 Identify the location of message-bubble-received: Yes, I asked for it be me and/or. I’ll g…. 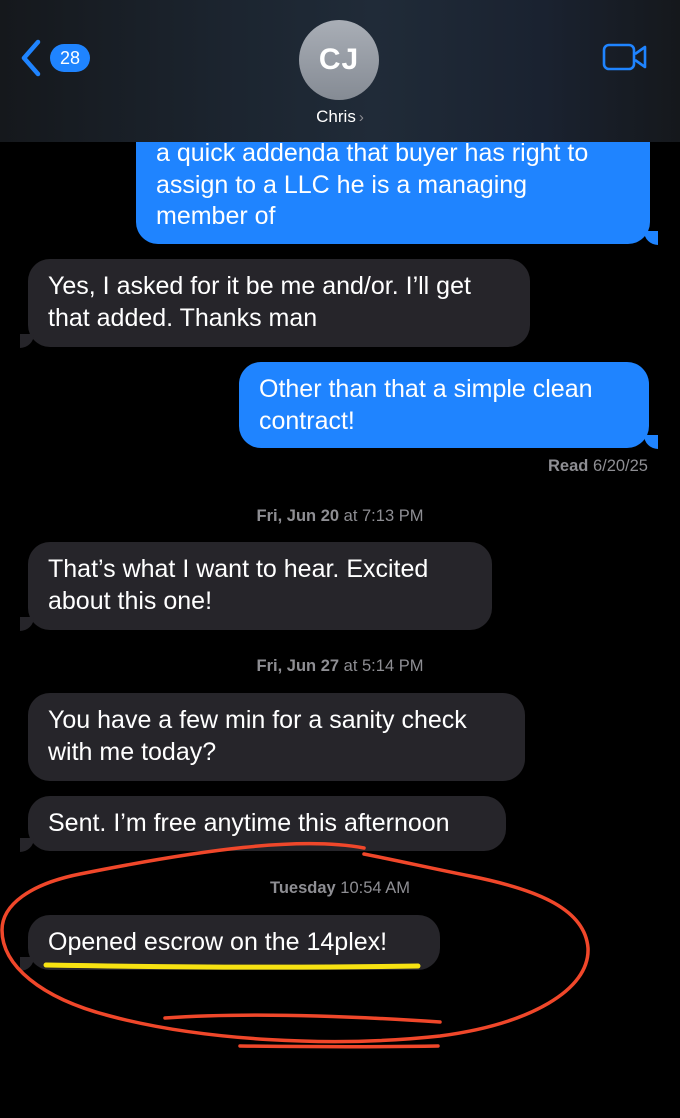
(279, 303).